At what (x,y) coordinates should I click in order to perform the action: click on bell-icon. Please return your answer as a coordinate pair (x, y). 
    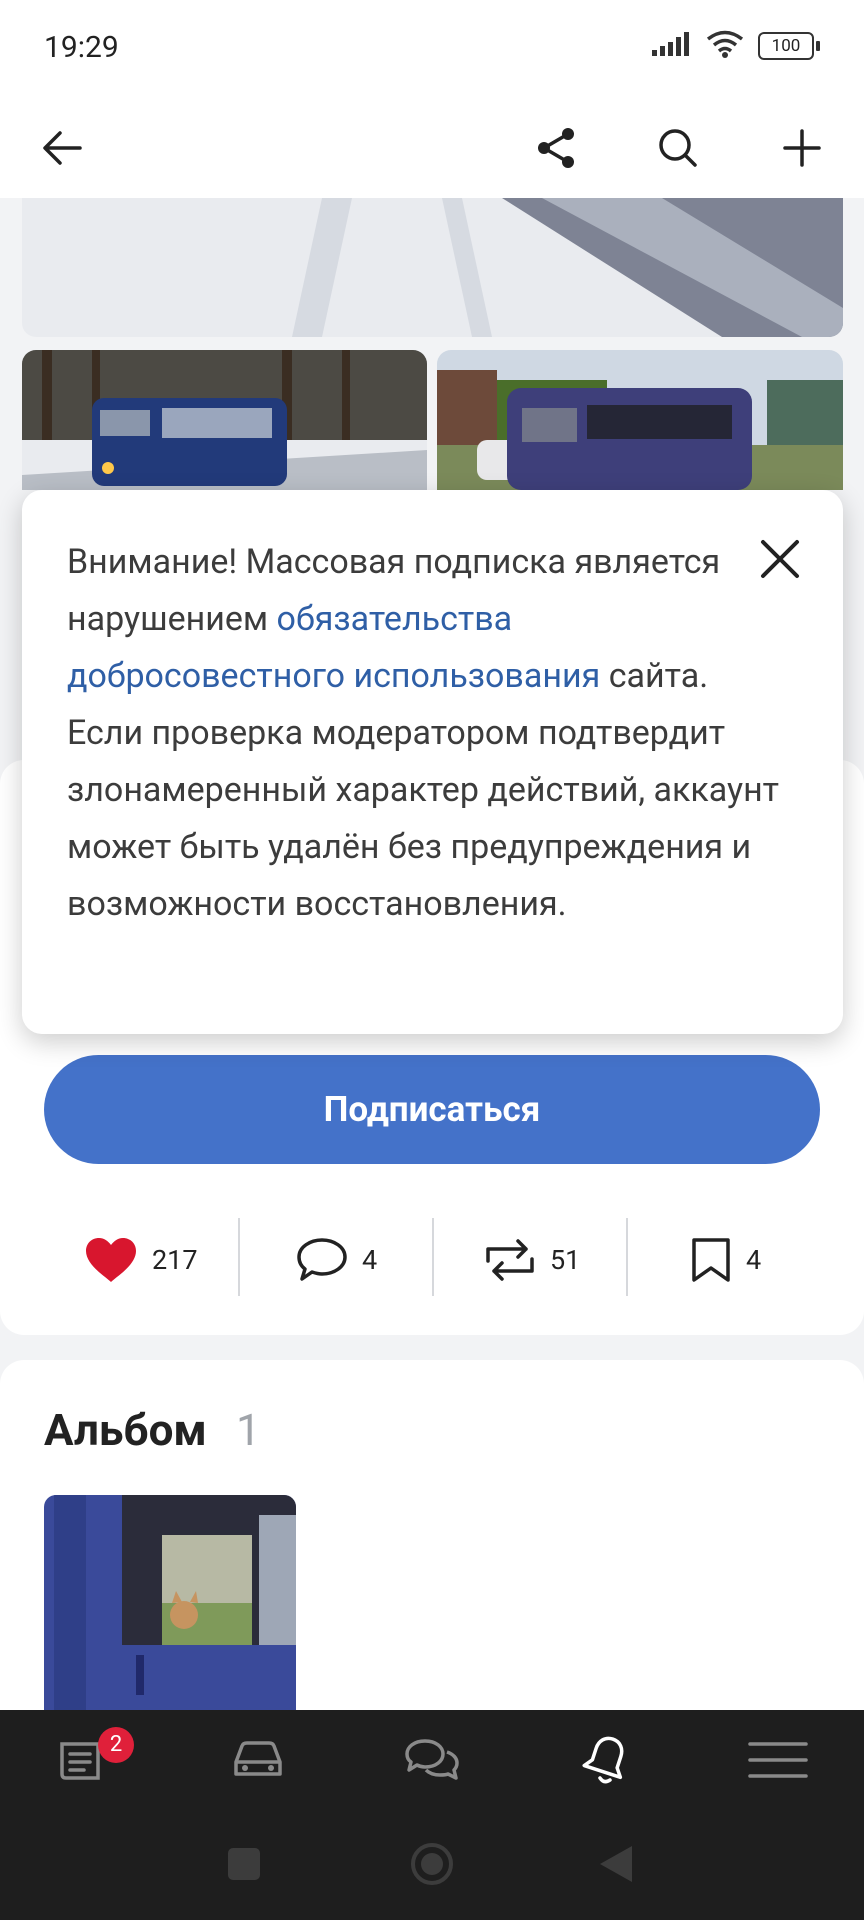
    Looking at the image, I should click on (603, 1760).